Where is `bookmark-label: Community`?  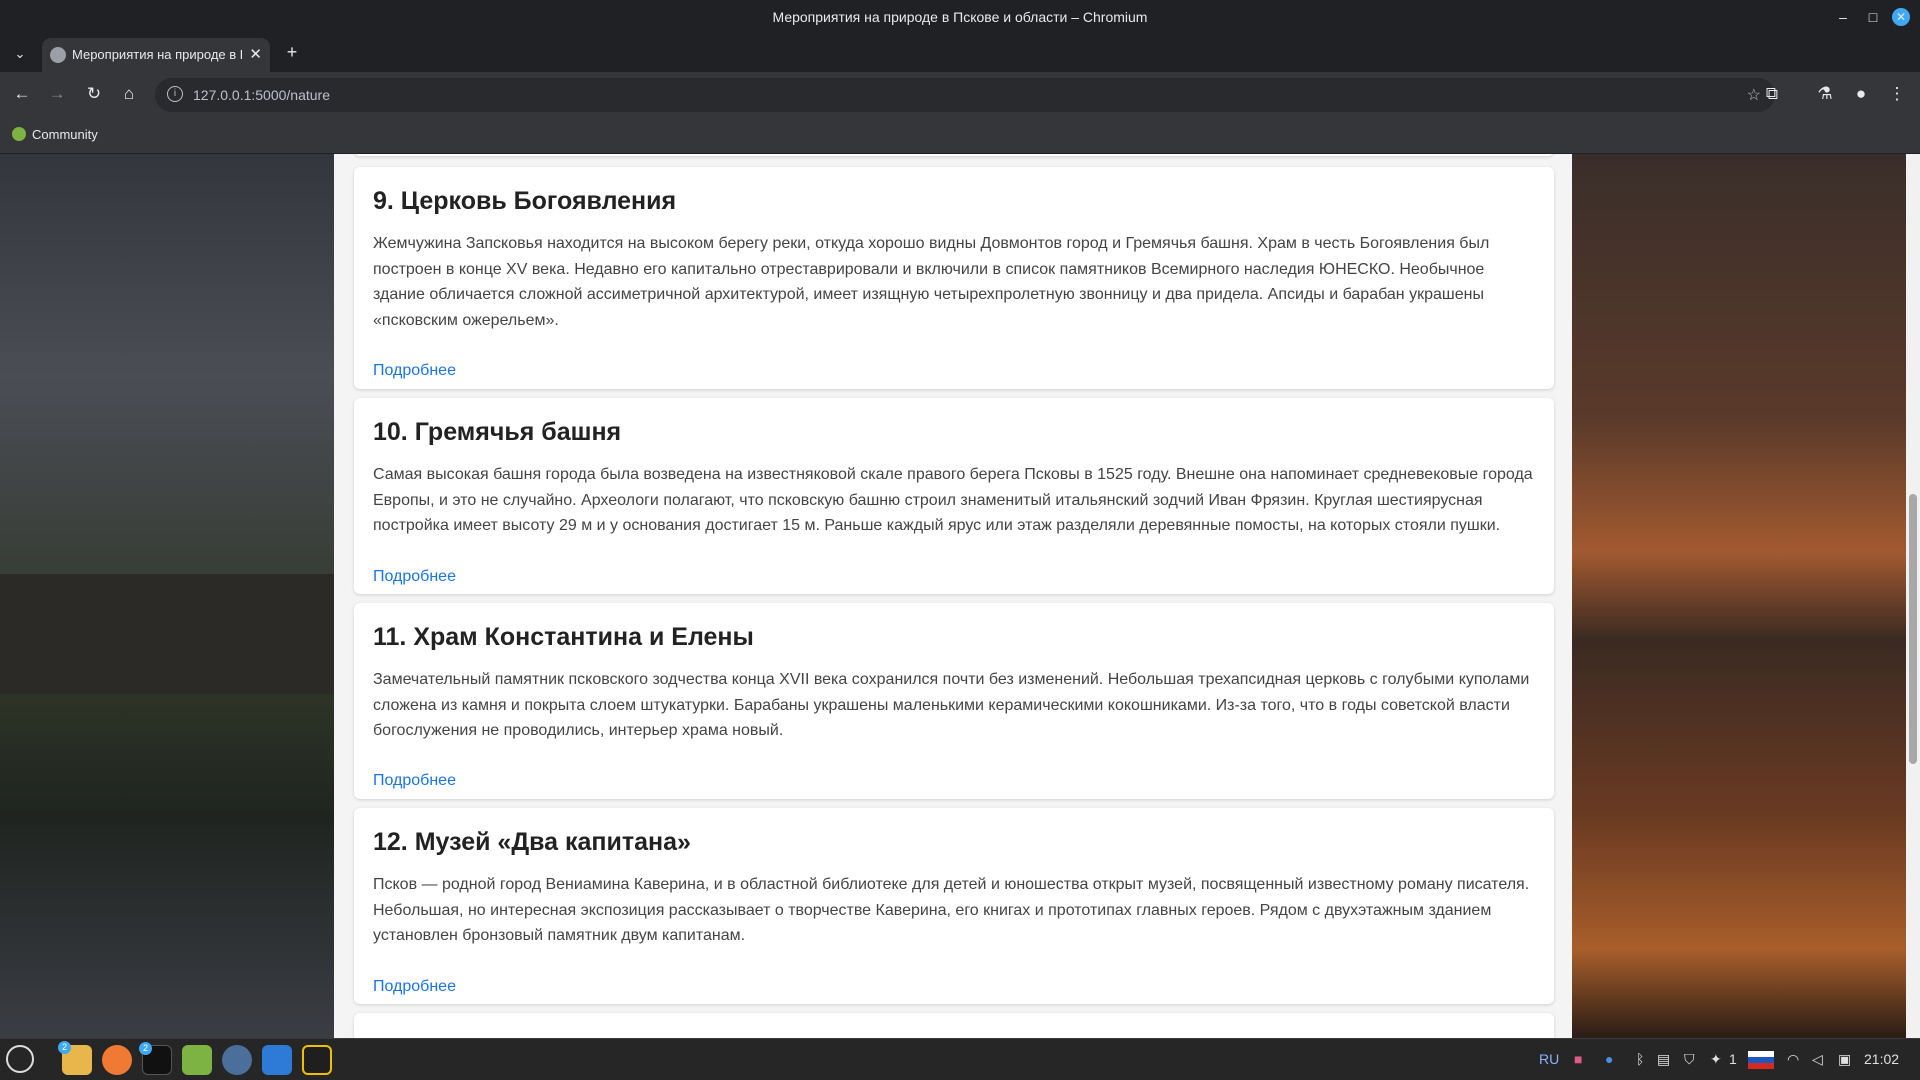 bookmark-label: Community is located at coordinates (65, 134).